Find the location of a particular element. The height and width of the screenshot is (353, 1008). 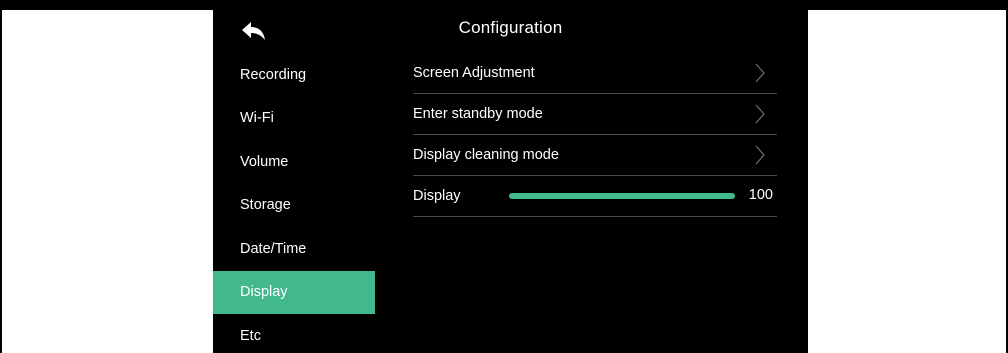

screen-adjustment-row: Screen Adjustment is located at coordinates (595, 73).